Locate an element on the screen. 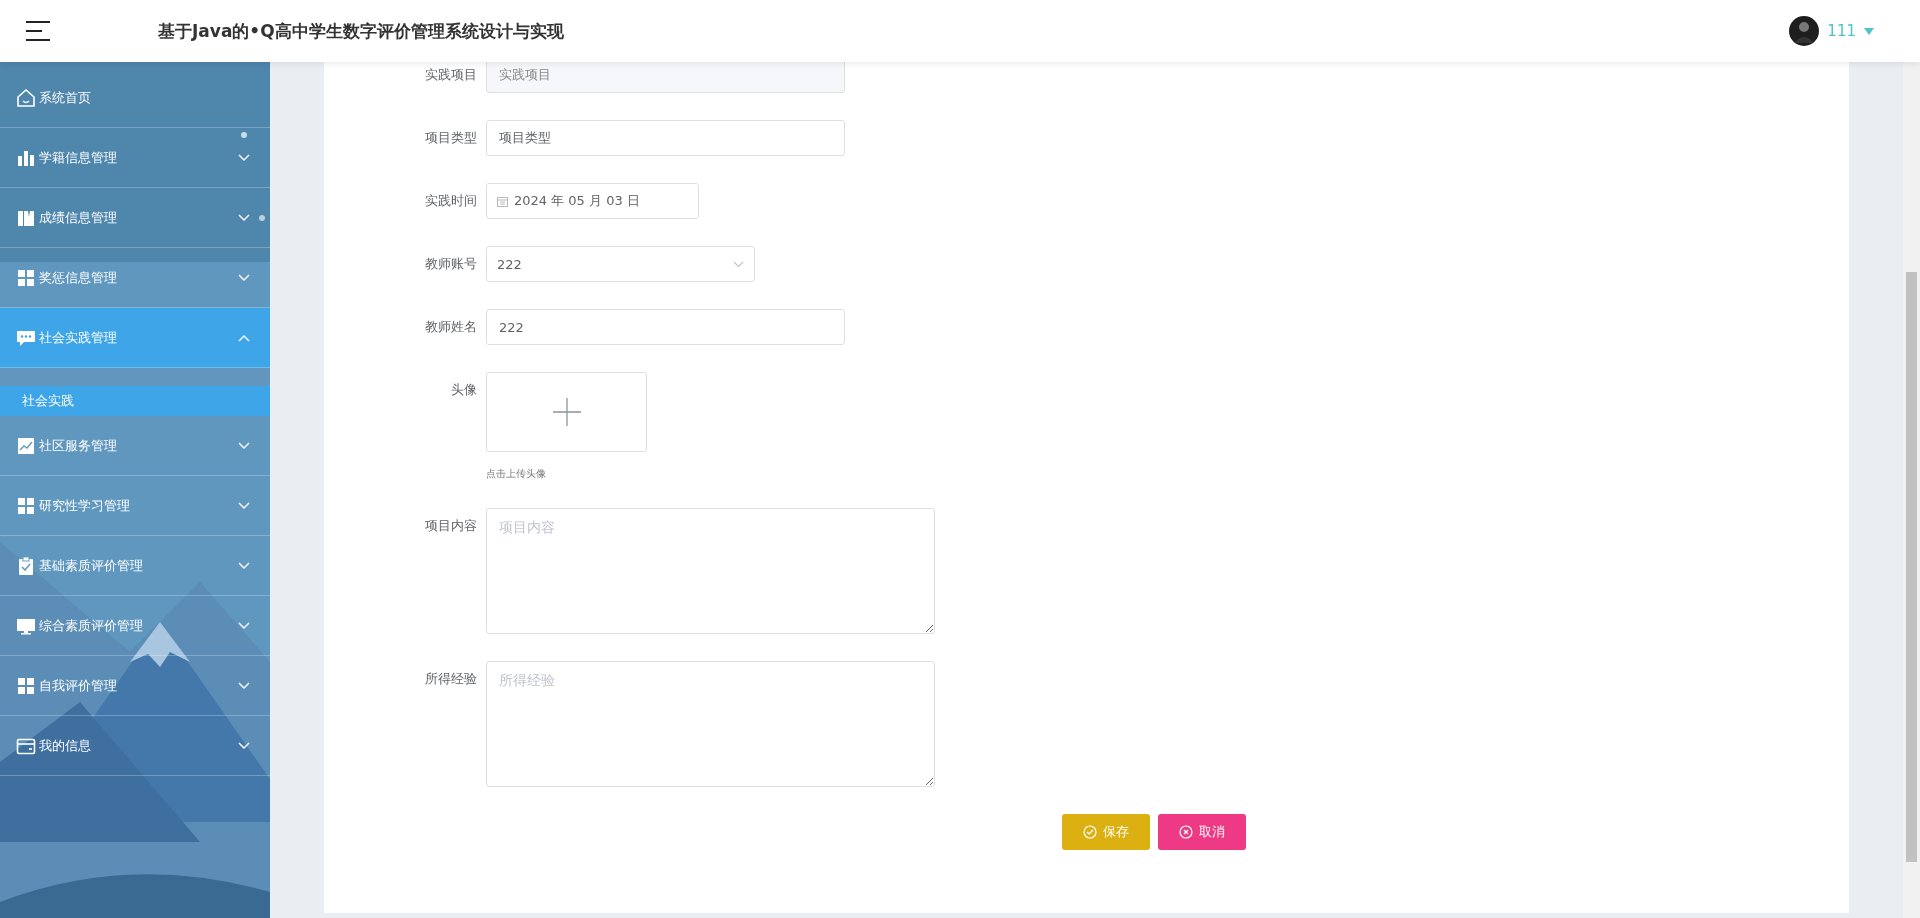  select-field: 222 is located at coordinates (620, 264).